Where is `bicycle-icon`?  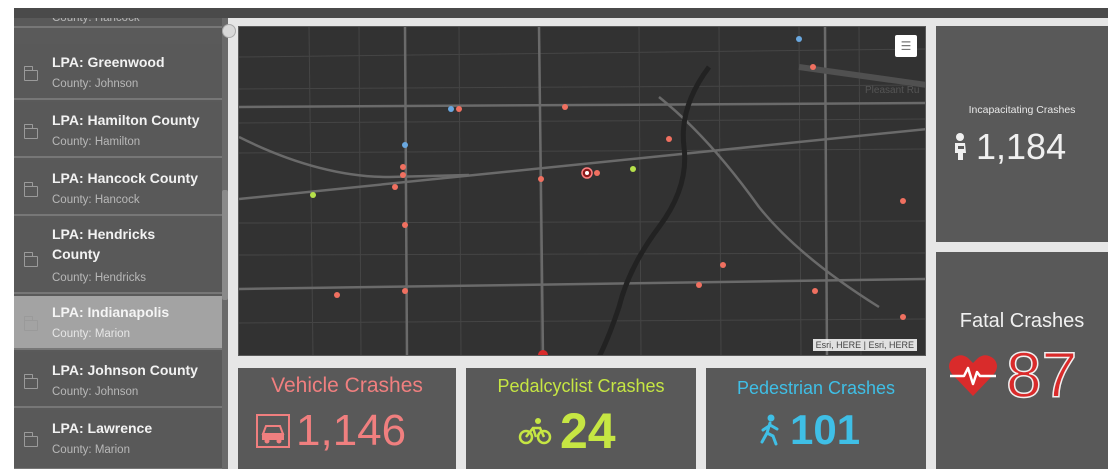
bicycle-icon is located at coordinates (535, 431).